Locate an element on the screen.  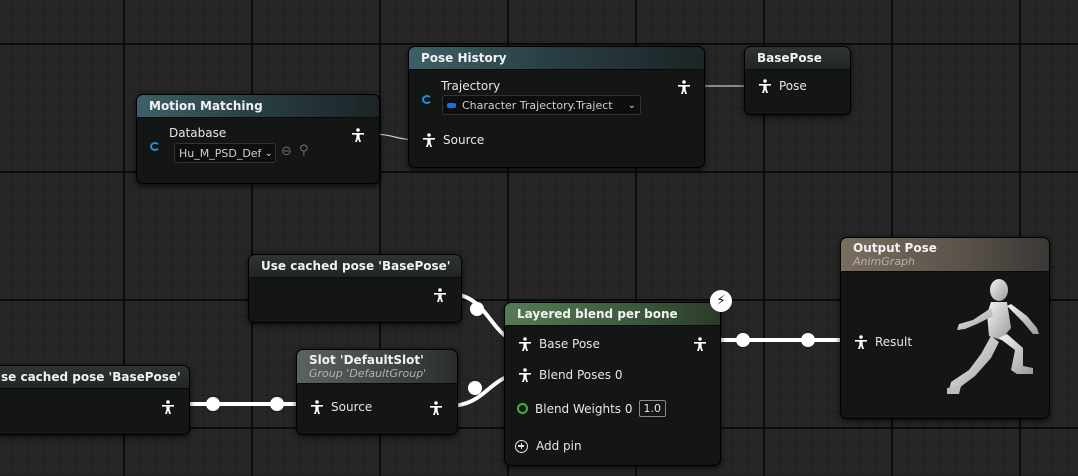
node-subtitle: Group 'DefaultGroup' is located at coordinates (368, 373).